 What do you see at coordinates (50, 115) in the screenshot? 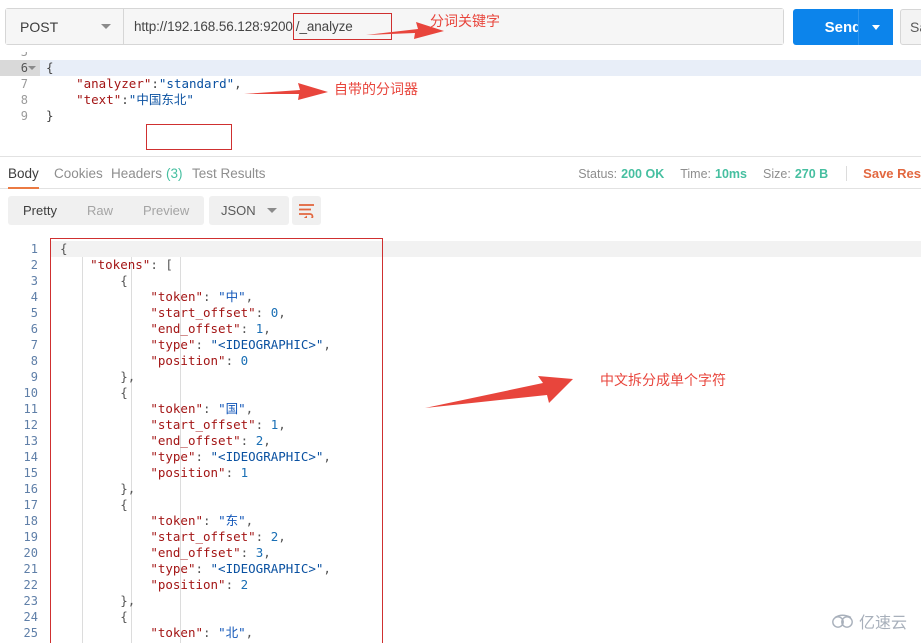
I see `code-line: }` at bounding box center [50, 115].